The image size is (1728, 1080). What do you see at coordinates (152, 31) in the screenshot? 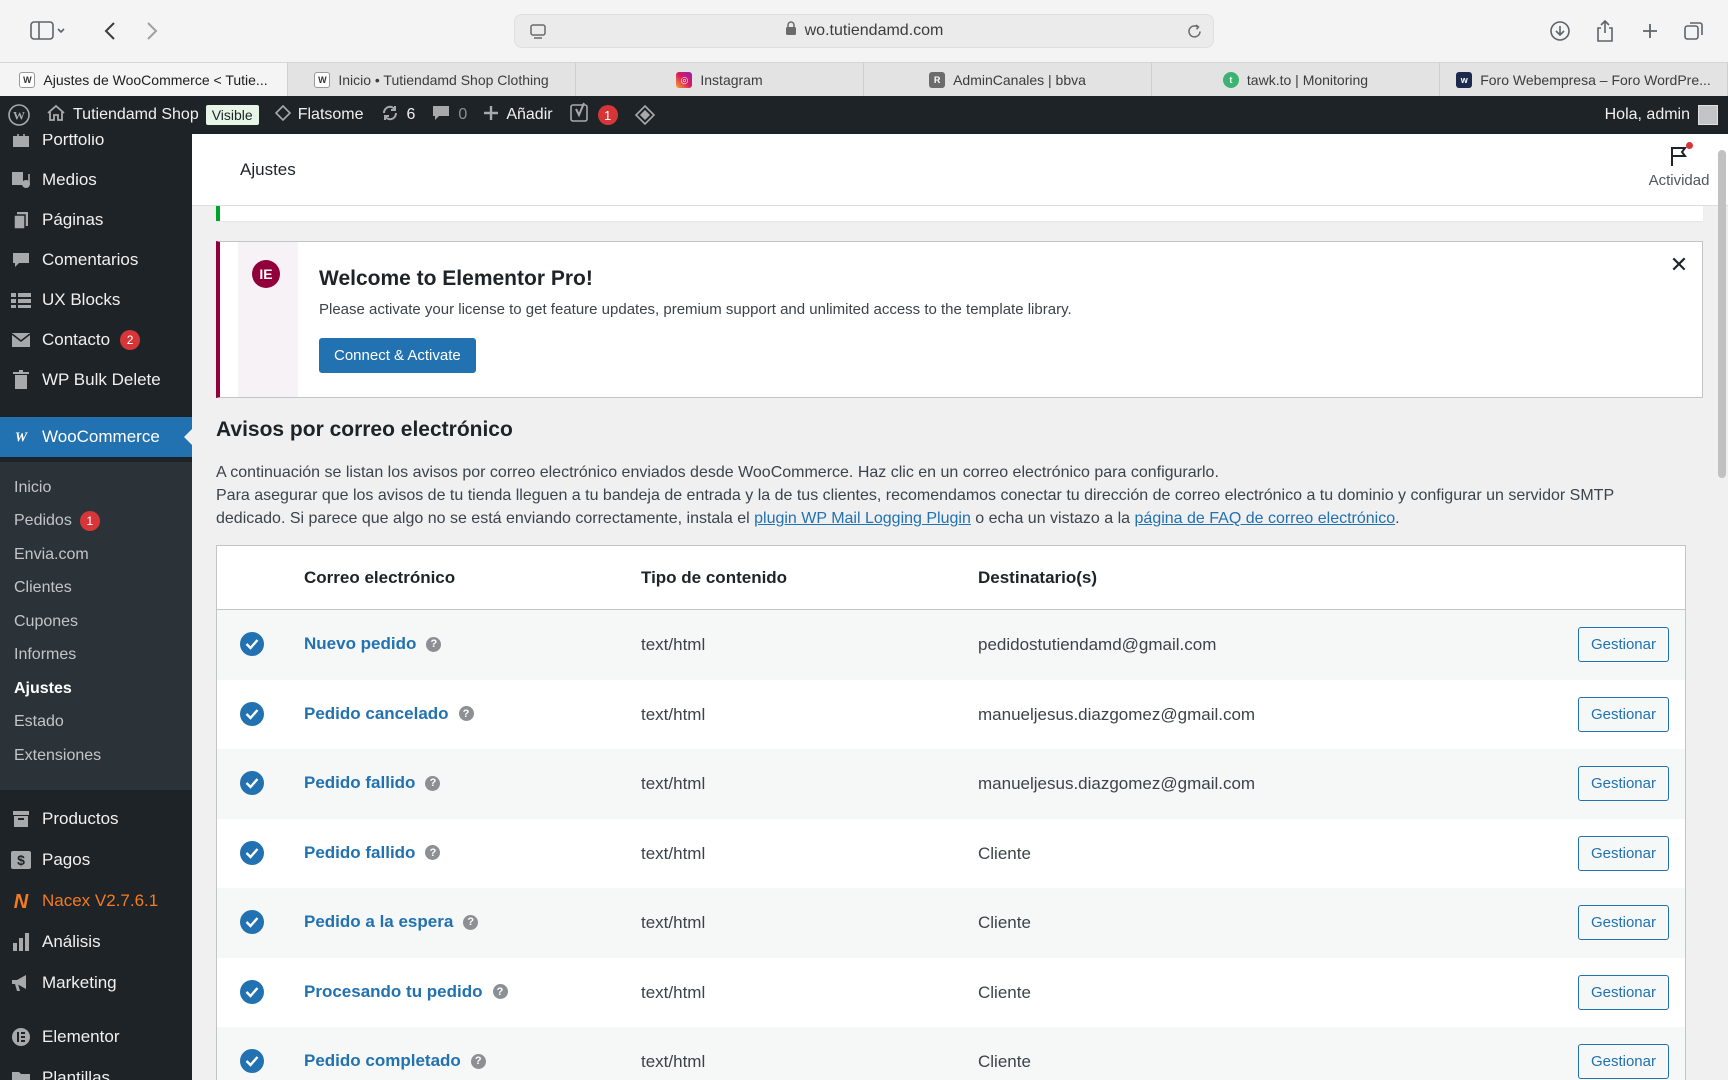
I see `forward-icon` at bounding box center [152, 31].